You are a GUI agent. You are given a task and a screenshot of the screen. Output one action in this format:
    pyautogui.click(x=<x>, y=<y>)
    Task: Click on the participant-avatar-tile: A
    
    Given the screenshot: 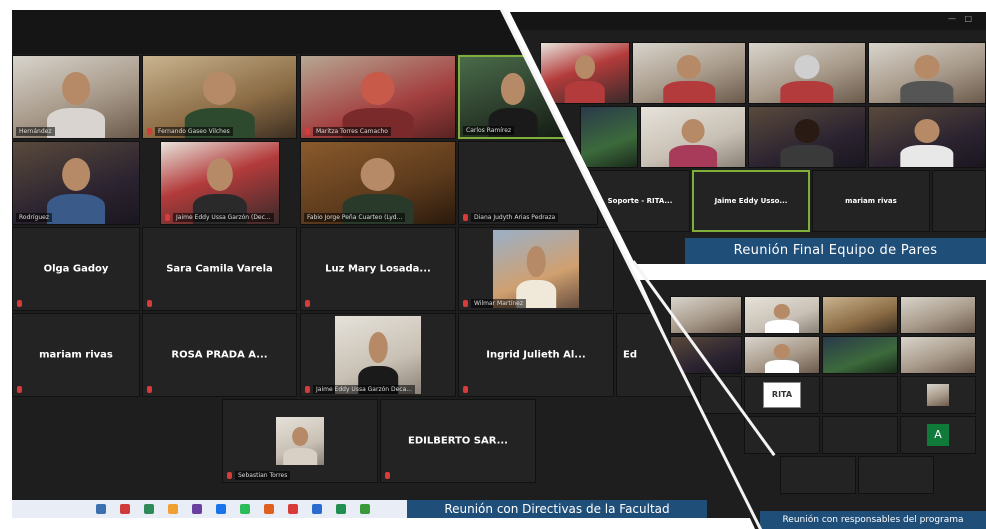 What is the action you would take?
    pyautogui.click(x=938, y=435)
    